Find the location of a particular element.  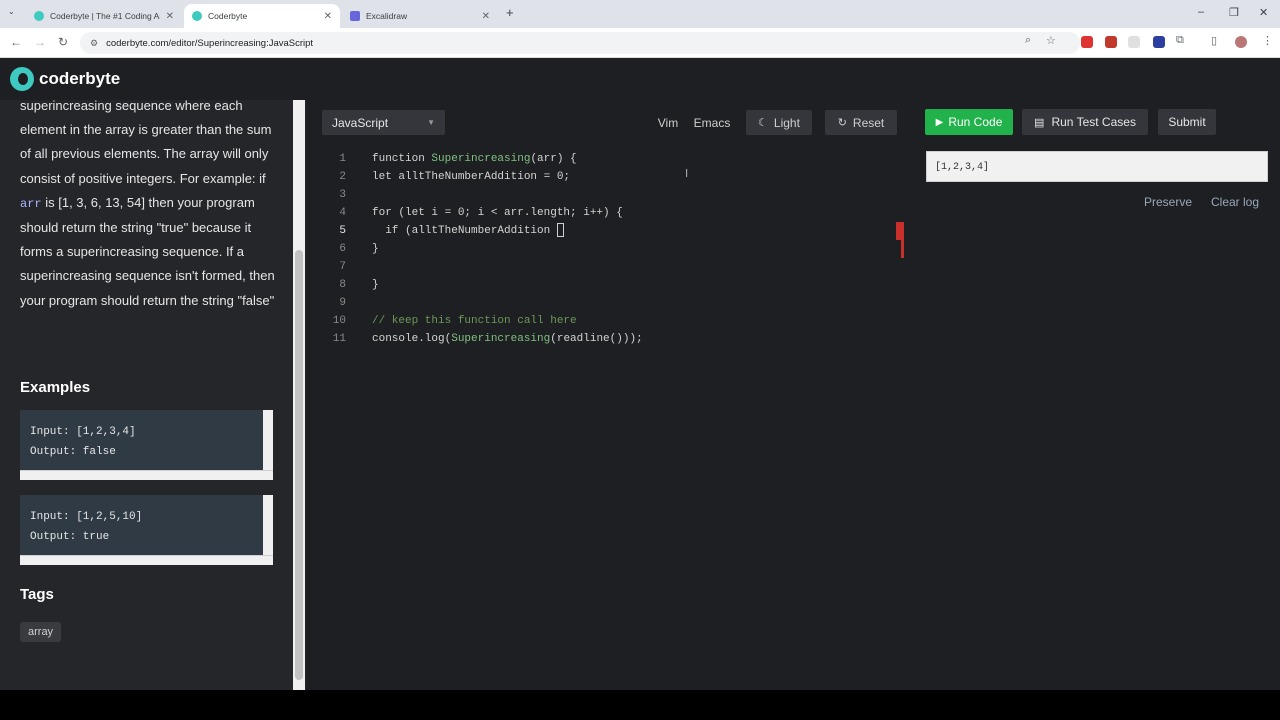

problem-panel-scrollbar is located at coordinates (299, 395).